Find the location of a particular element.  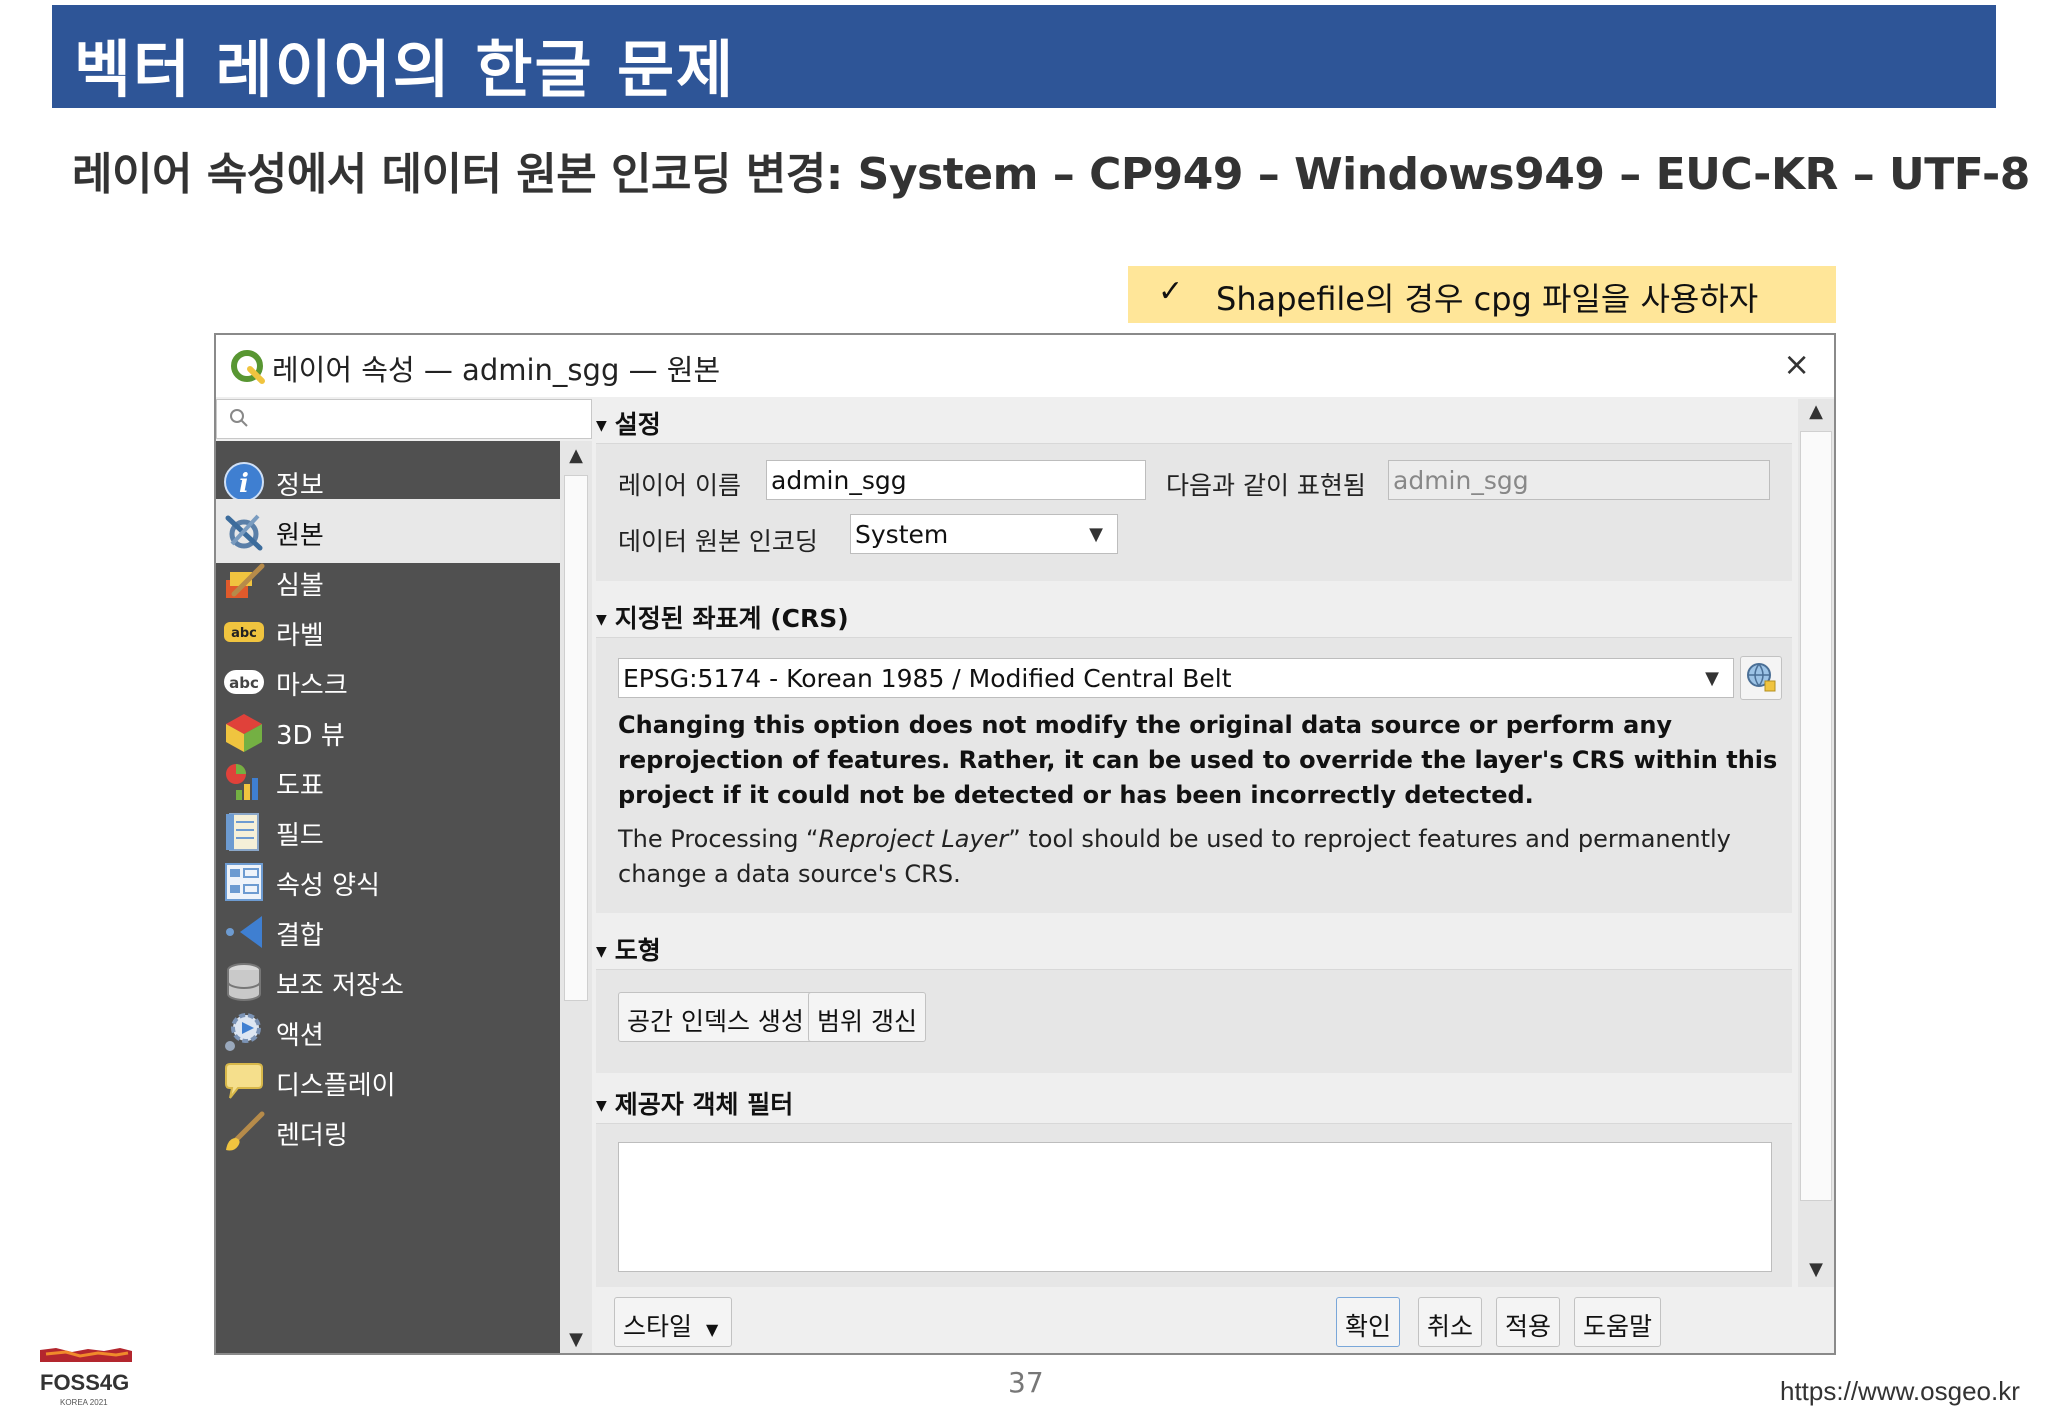

sidebar-item-label: 3D 뷰 is located at coordinates (310, 736).